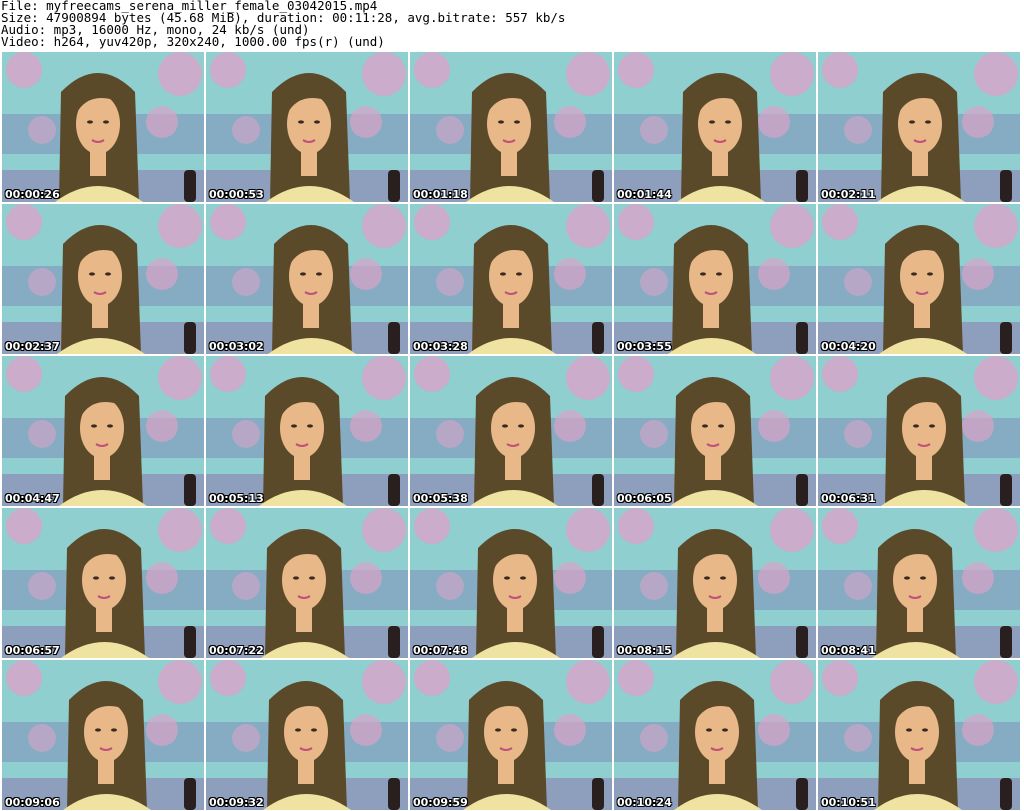  I want to click on frame-timestamp: 00:03:28, so click(440, 346).